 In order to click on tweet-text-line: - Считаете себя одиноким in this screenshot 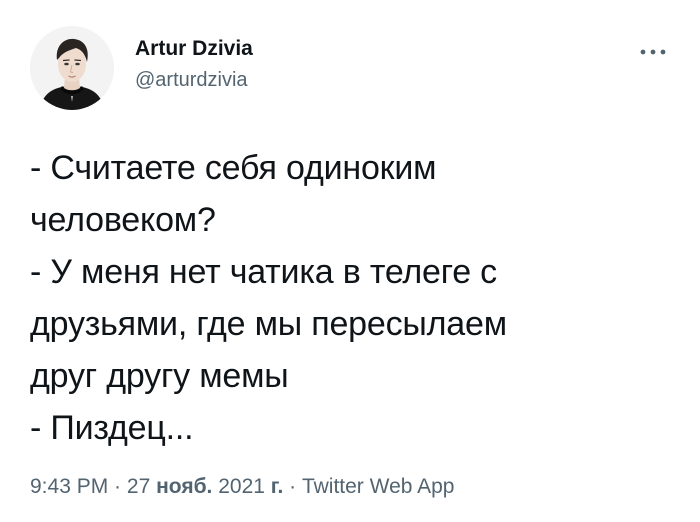, I will do `click(233, 168)`.